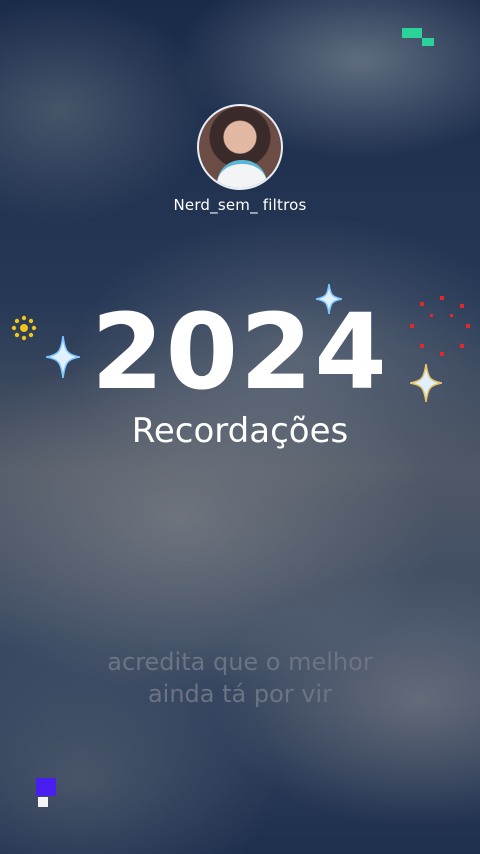 This screenshot has width=480, height=854. What do you see at coordinates (240, 678) in the screenshot?
I see `caption-text: acredita que o melhor ainda tá por vir` at bounding box center [240, 678].